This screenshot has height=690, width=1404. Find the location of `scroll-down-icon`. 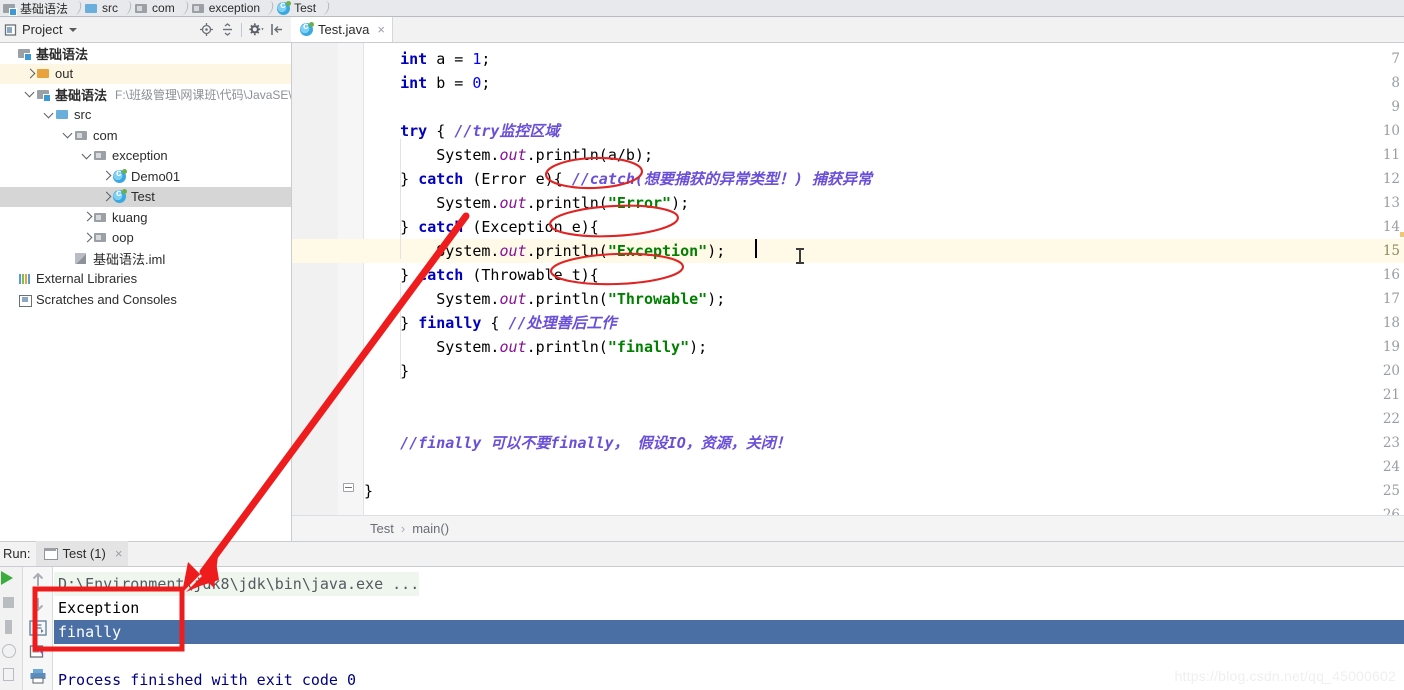

scroll-down-icon is located at coordinates (38, 604).